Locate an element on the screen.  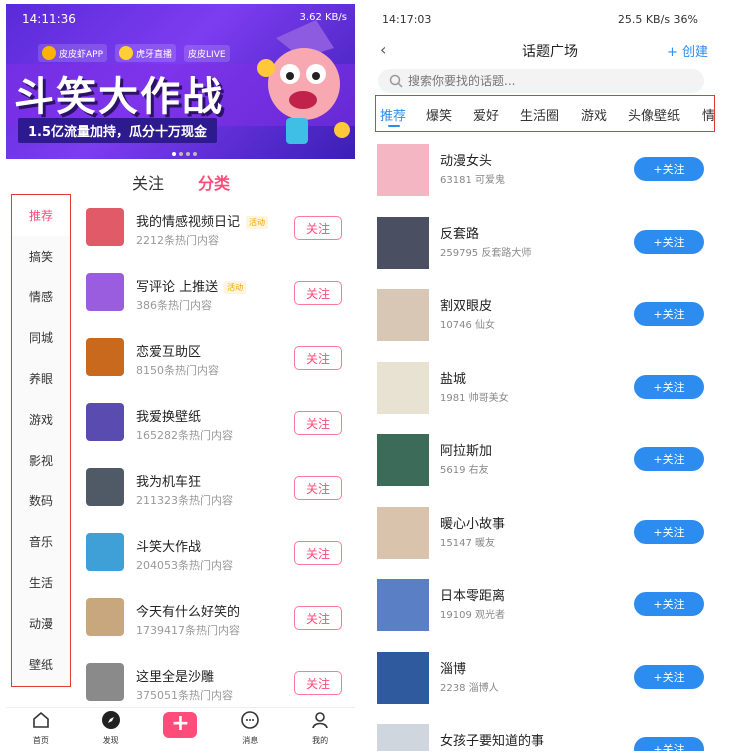
tab-category-4: 游戏 is located at coordinates (594, 114).